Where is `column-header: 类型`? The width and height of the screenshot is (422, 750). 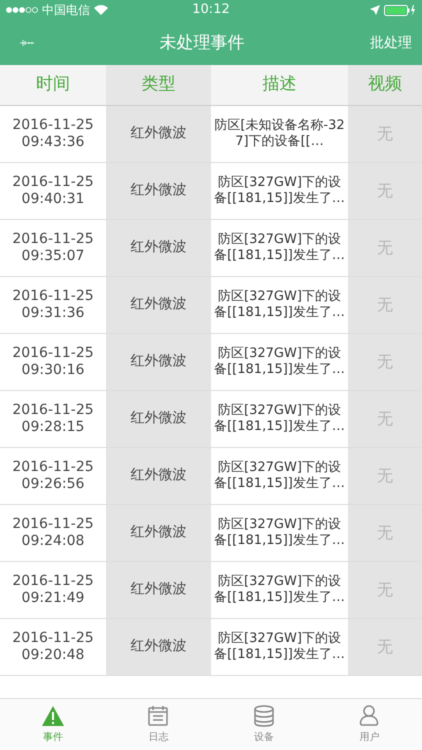 column-header: 类型 is located at coordinates (159, 85).